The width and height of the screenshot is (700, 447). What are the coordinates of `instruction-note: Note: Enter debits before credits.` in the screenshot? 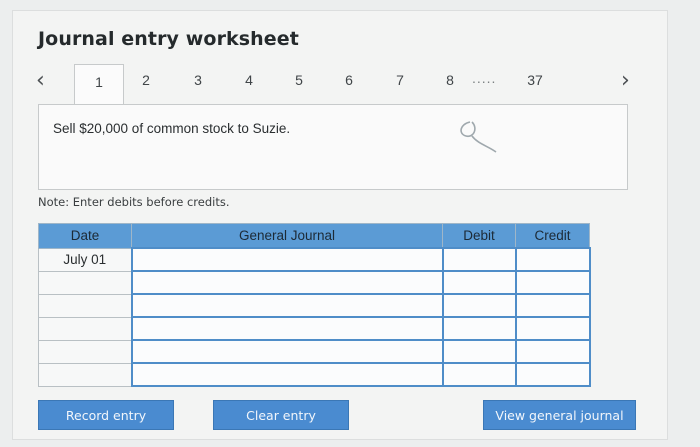 It's located at (134, 202).